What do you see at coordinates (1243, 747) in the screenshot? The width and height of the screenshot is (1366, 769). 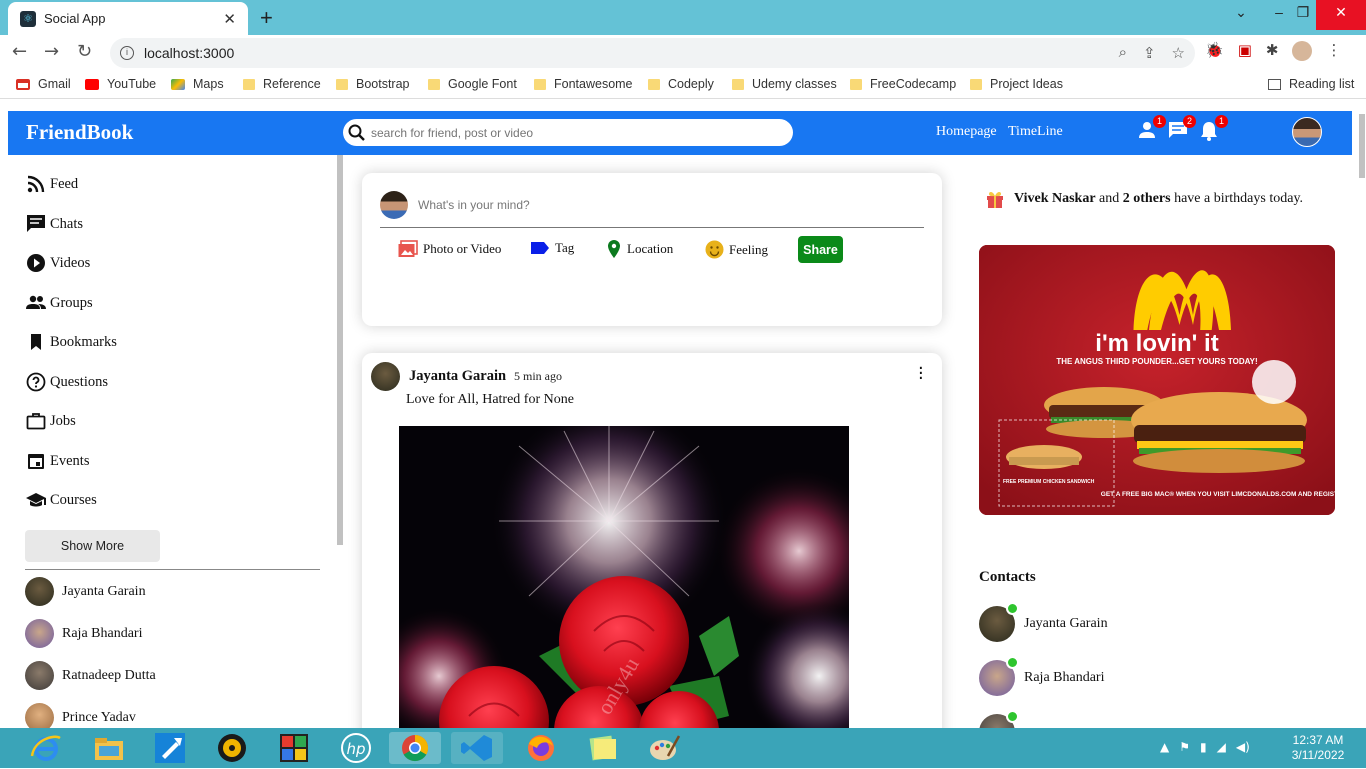 I see `volume-icon: ◀)` at bounding box center [1243, 747].